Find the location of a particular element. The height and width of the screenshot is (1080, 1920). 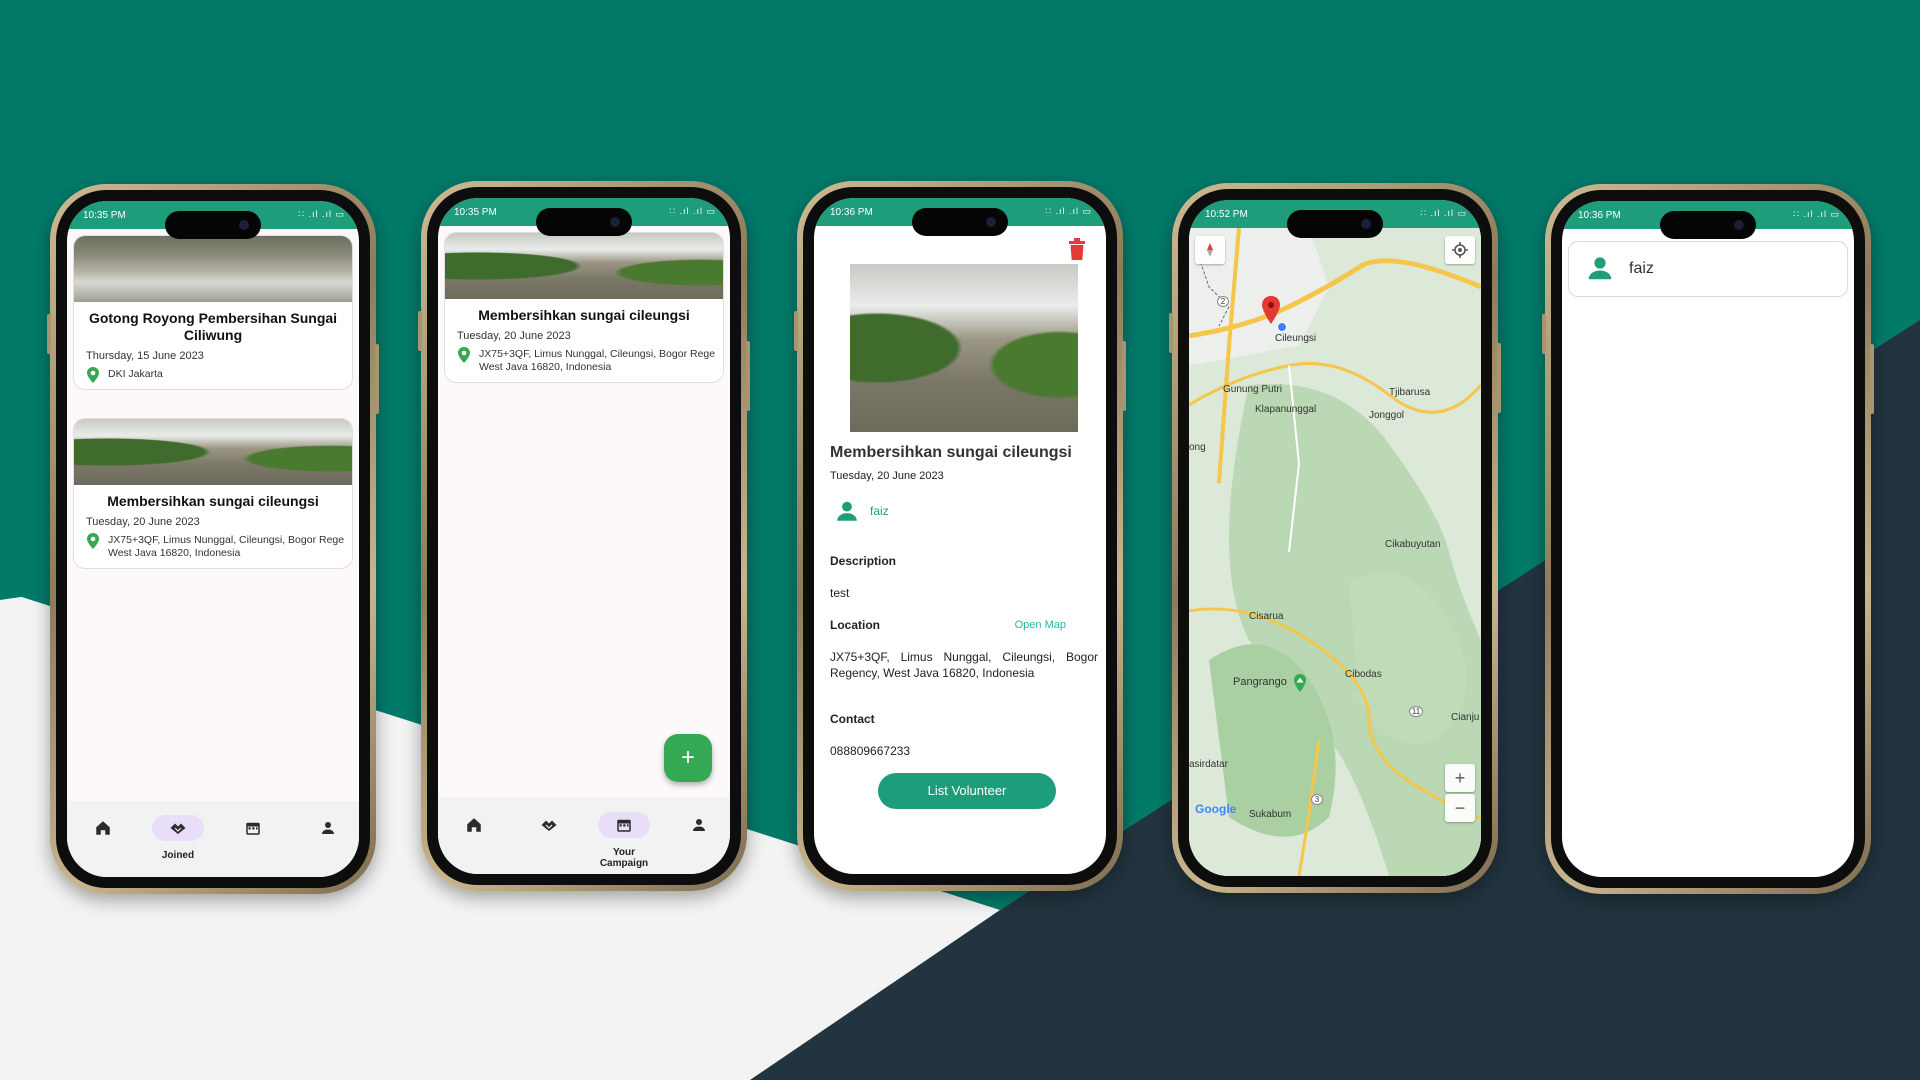

mountain-pin-icon is located at coordinates (1300, 683).